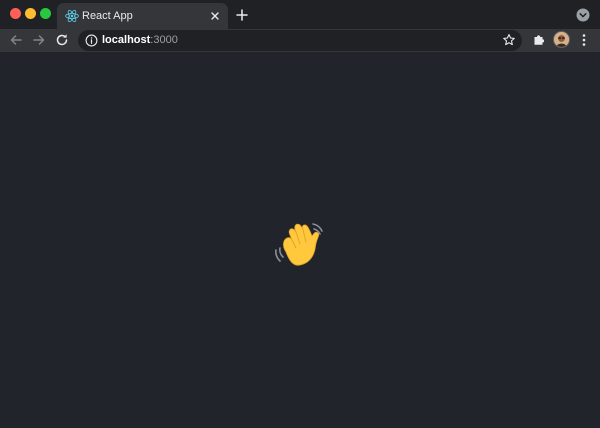  What do you see at coordinates (583, 15) in the screenshot?
I see `tab-search-chevron-icon` at bounding box center [583, 15].